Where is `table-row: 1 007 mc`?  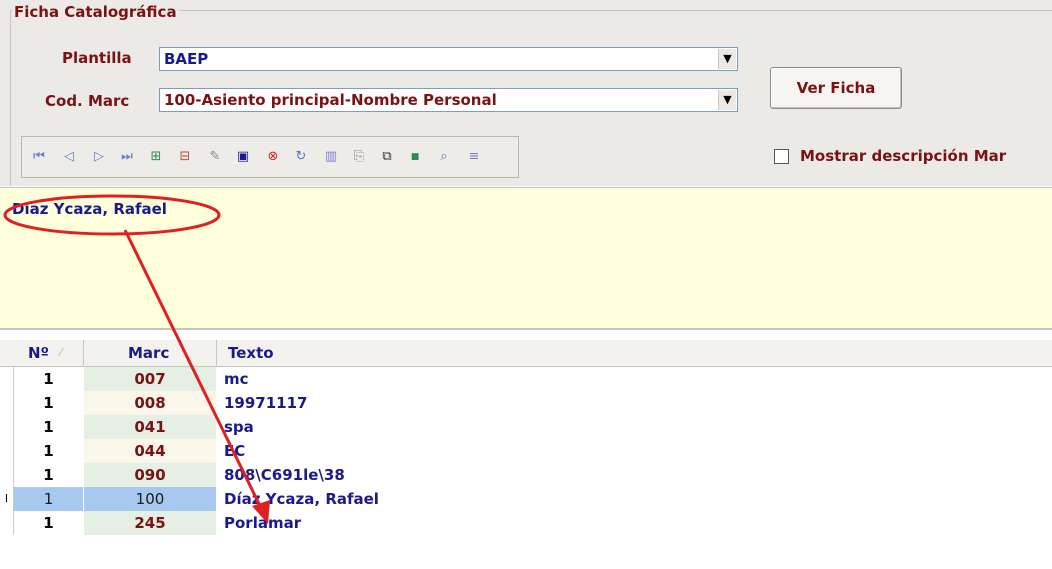 table-row: 1 007 mc is located at coordinates (526, 379).